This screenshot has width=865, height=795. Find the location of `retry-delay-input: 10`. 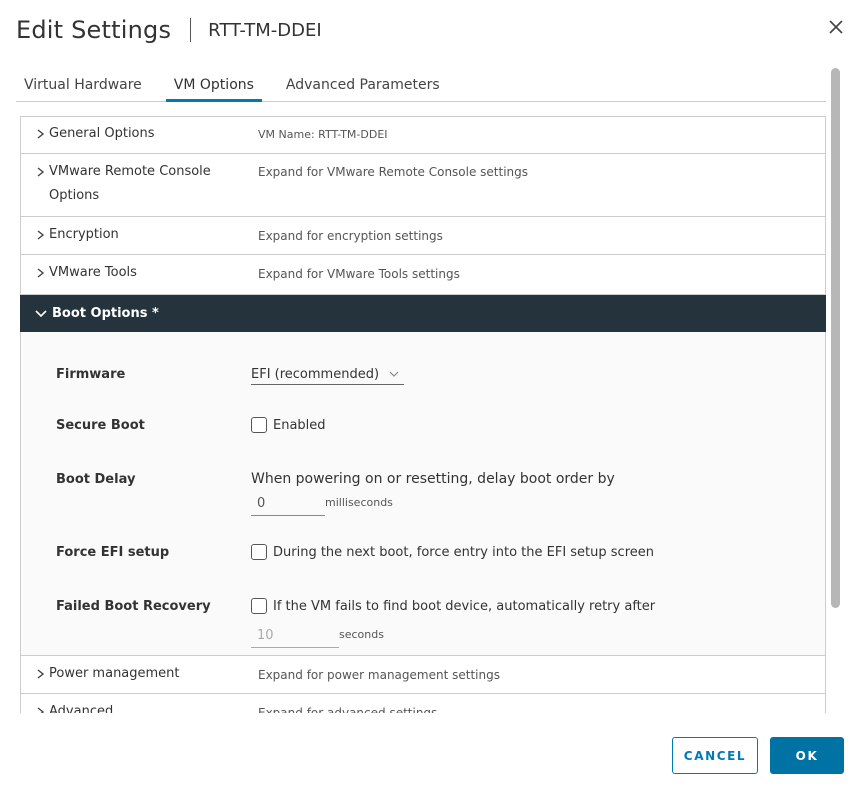

retry-delay-input: 10 is located at coordinates (295, 638).